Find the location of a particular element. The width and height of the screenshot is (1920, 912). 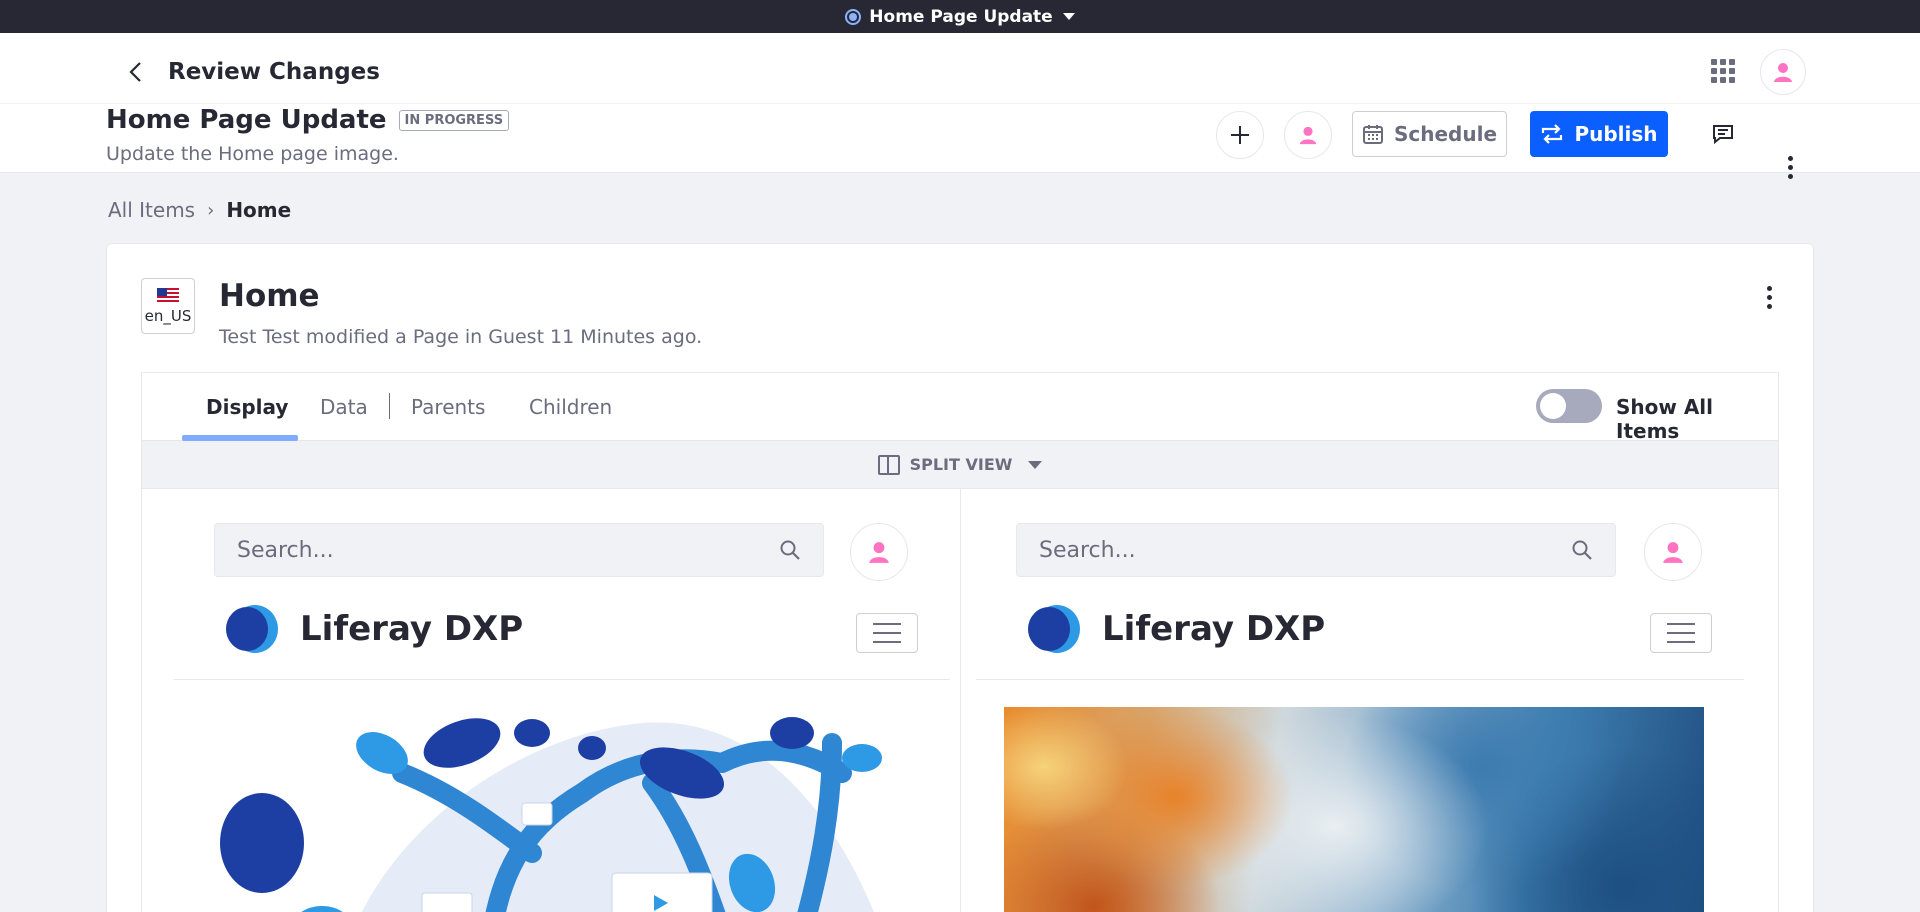

comments-button is located at coordinates (1724, 135).